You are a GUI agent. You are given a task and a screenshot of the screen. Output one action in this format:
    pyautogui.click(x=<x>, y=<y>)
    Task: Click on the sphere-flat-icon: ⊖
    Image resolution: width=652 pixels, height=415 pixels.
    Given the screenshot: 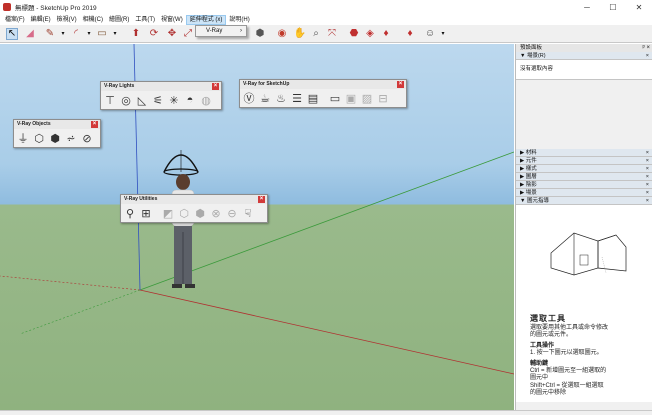 What is the action you would take?
    pyautogui.click(x=232, y=213)
    